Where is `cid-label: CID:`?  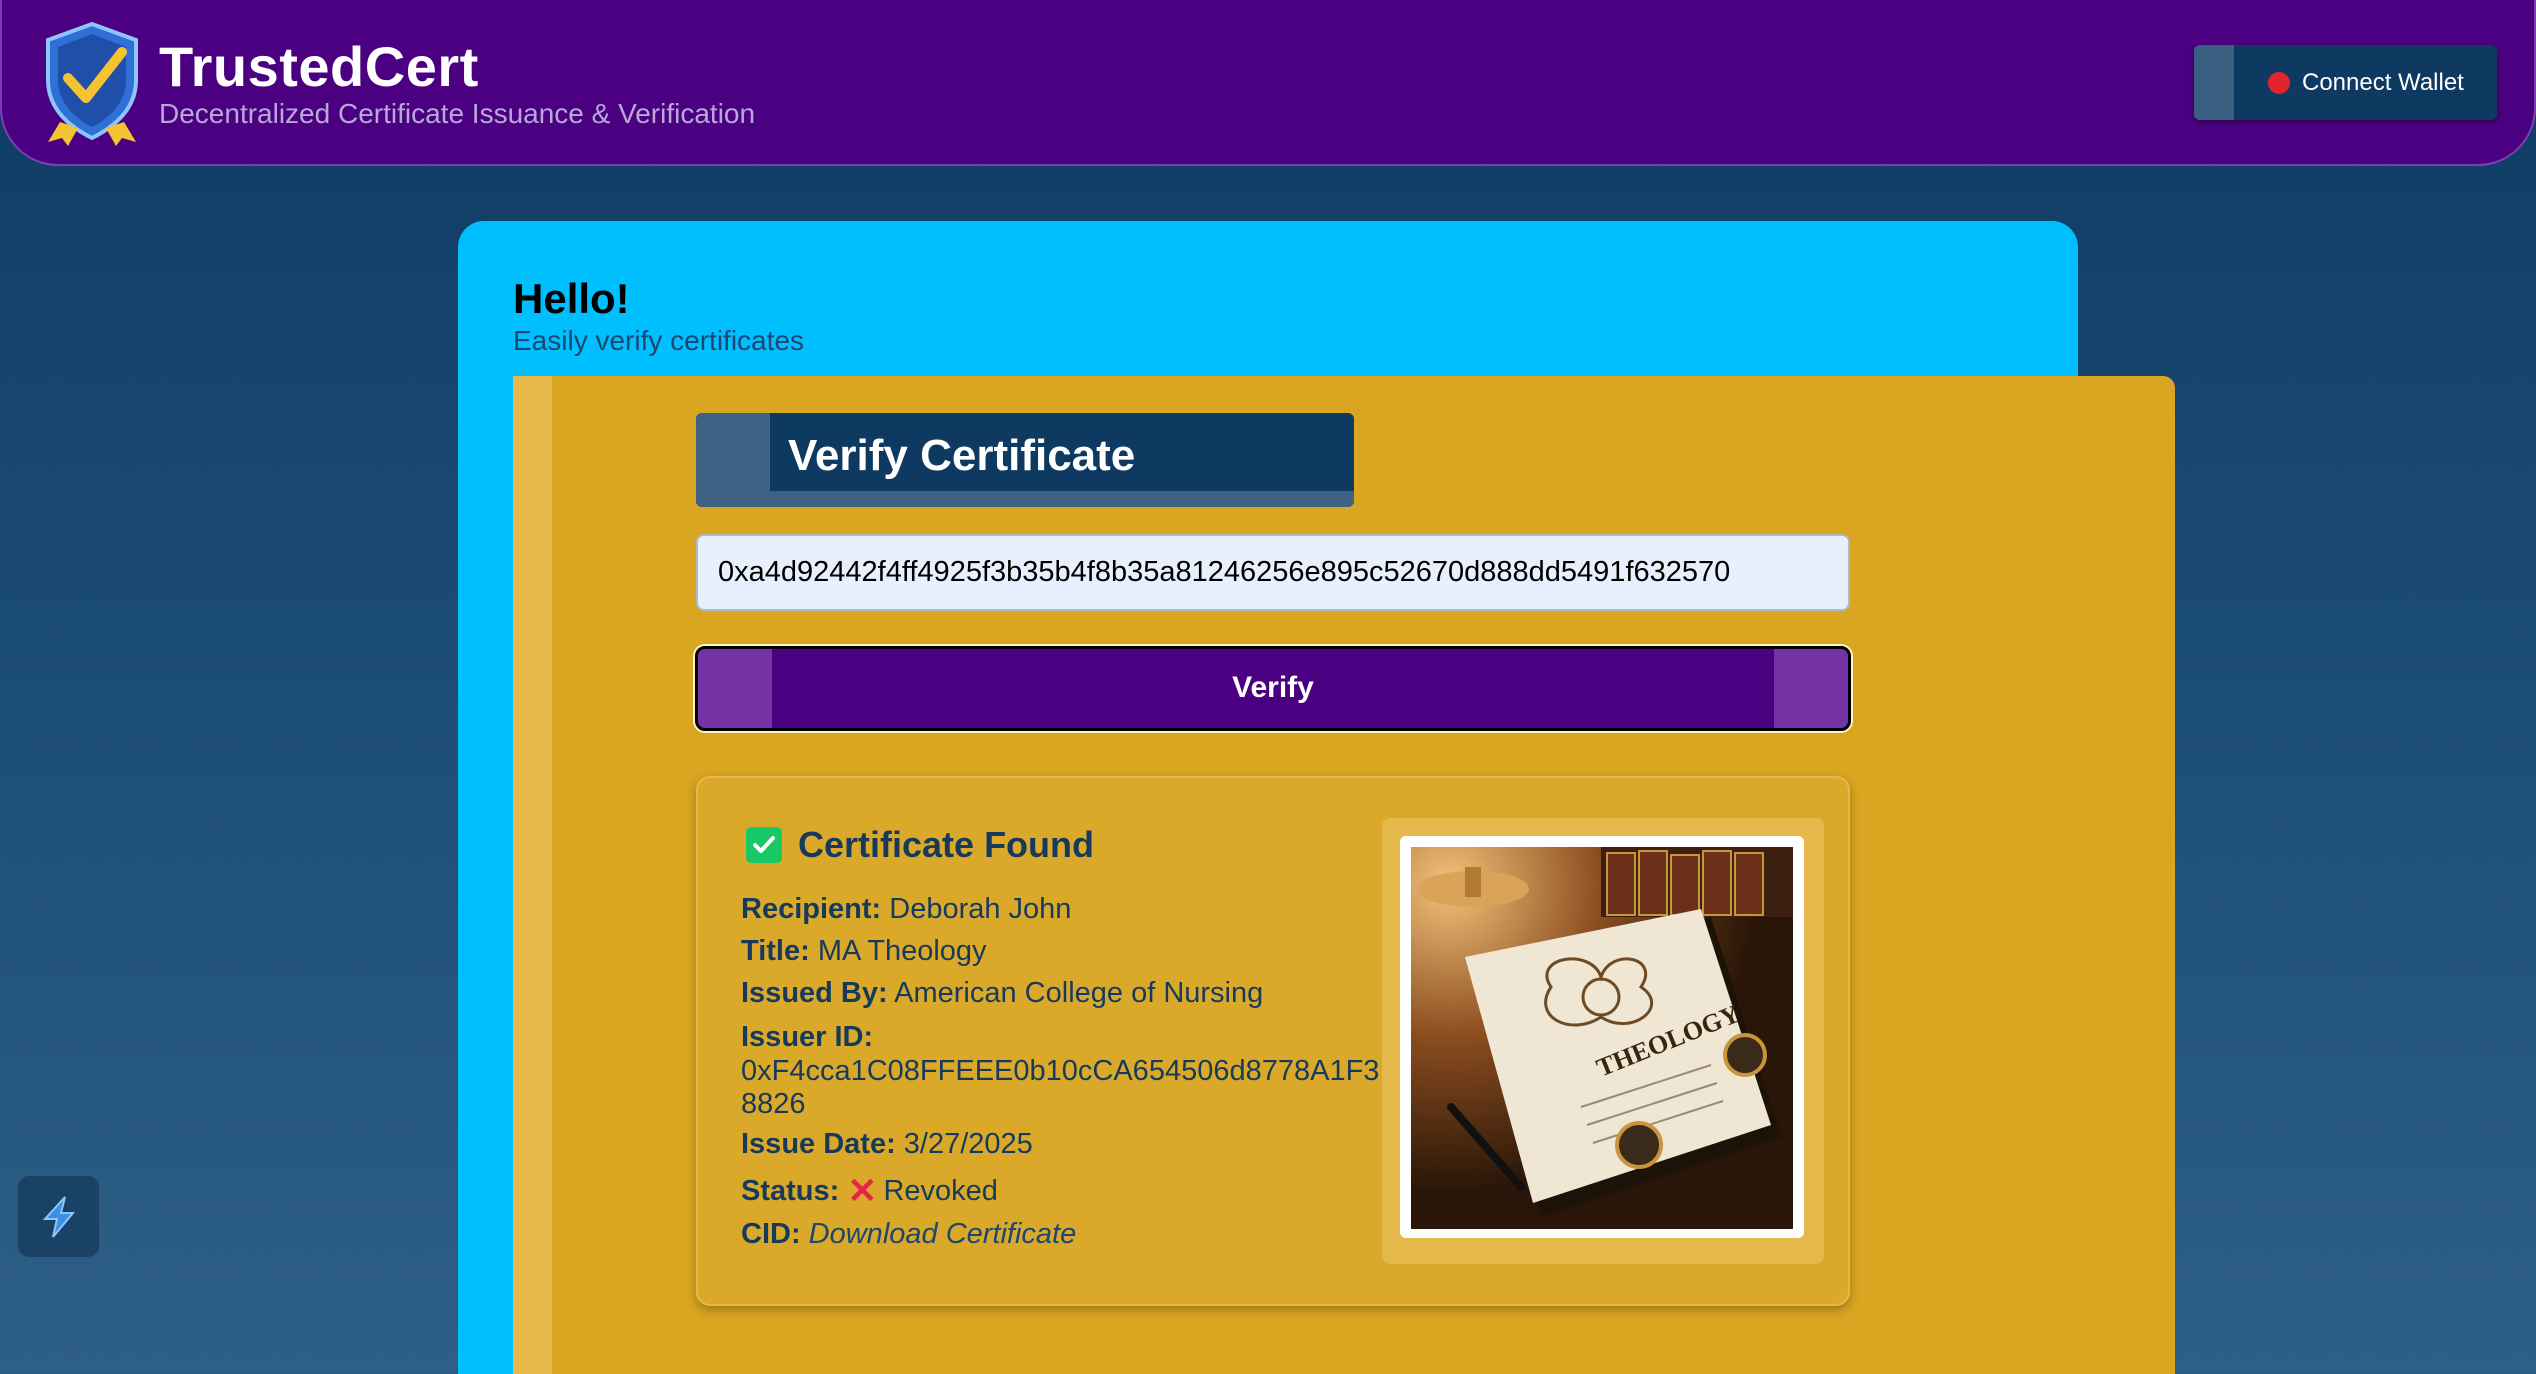 cid-label: CID: is located at coordinates (771, 1234).